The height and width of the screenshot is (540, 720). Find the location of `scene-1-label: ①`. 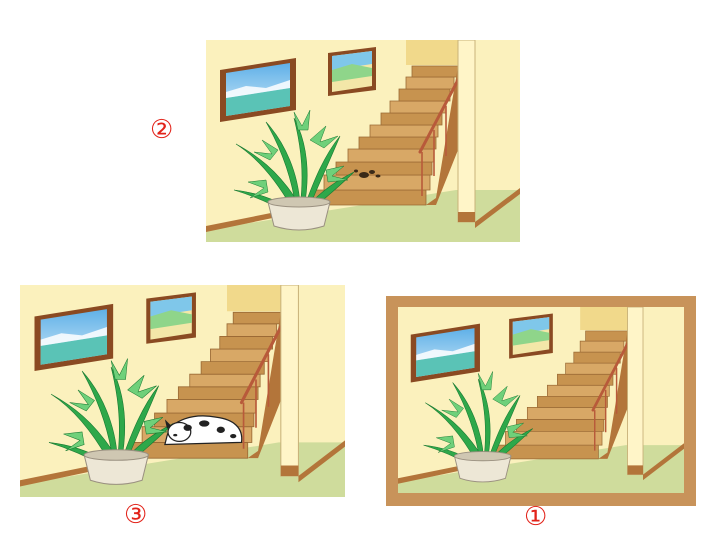

scene-1-label: ① is located at coordinates (536, 516).